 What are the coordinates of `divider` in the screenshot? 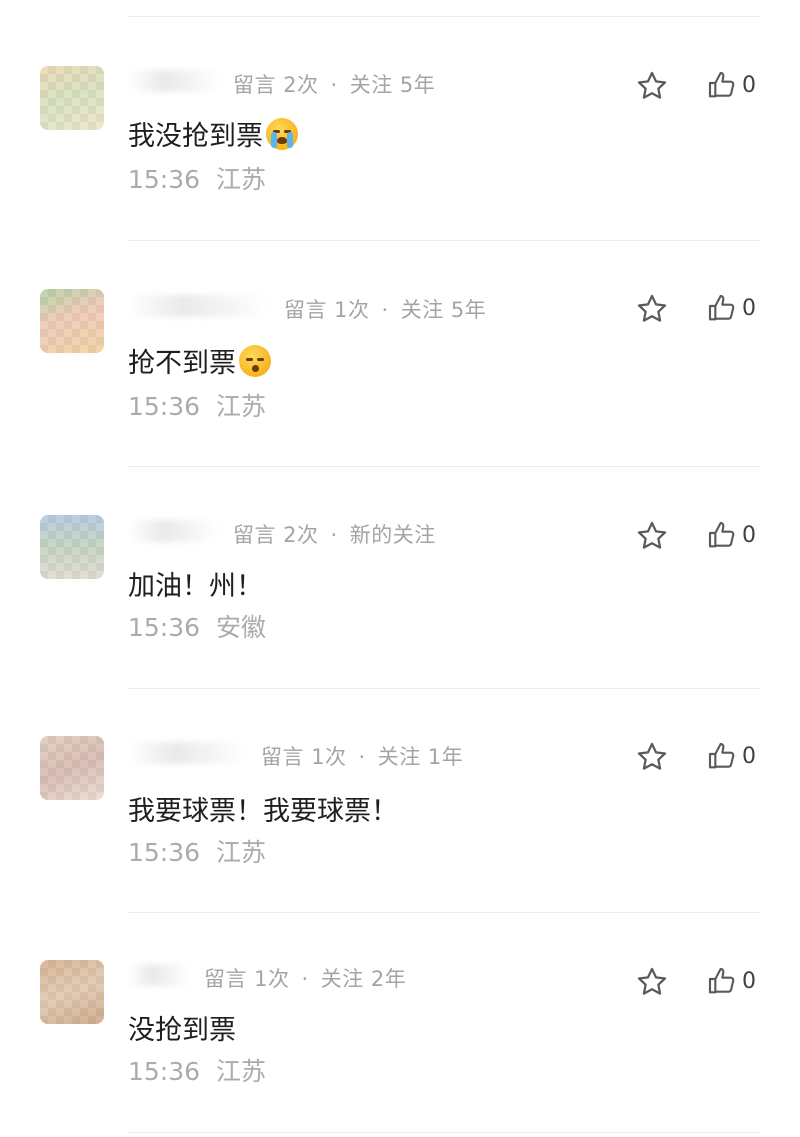 It's located at (444, 1132).